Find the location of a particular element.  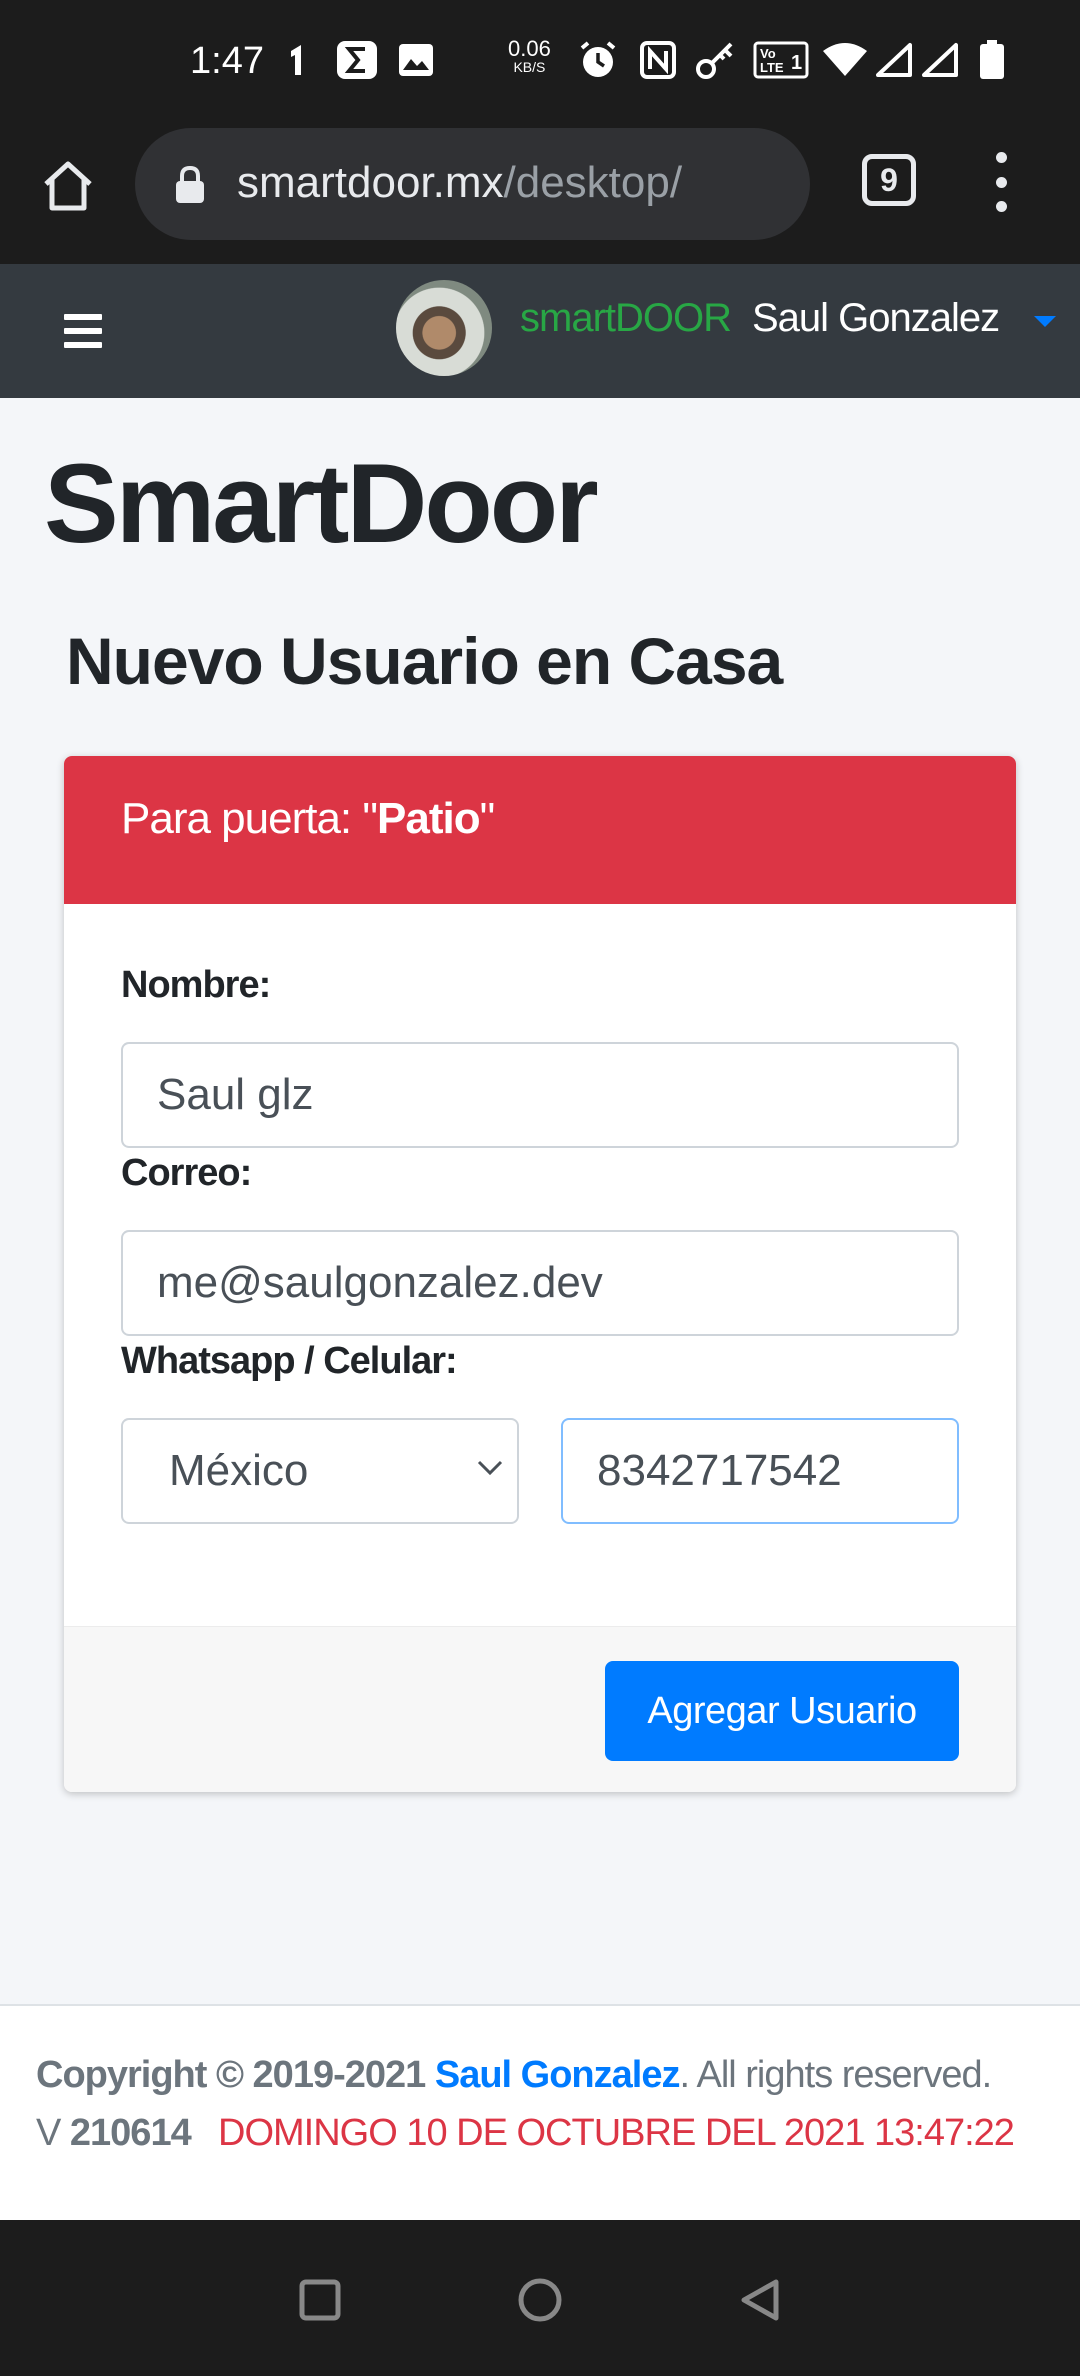

door-name: Patio is located at coordinates (429, 818).